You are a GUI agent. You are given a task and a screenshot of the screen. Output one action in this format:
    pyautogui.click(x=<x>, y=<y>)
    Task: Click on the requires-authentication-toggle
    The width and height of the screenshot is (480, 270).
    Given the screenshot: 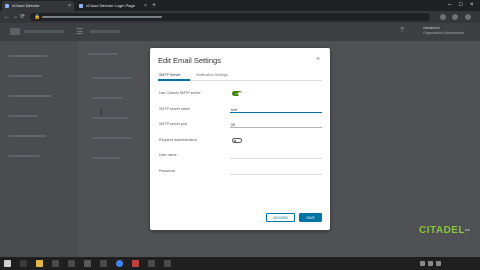 What is the action you would take?
    pyautogui.click(x=237, y=140)
    